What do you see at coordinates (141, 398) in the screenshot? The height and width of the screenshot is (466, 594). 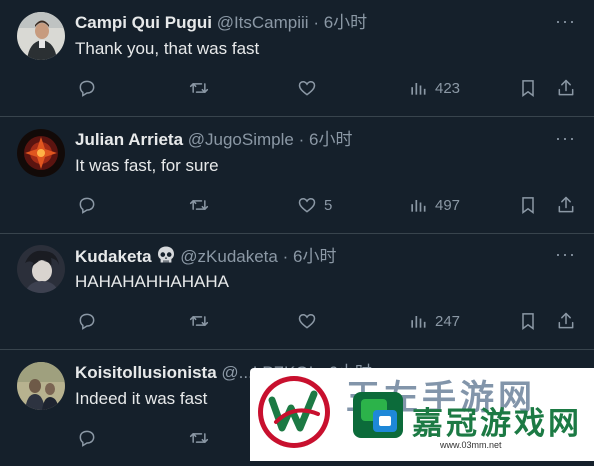 I see `tweet-text: Indeed it was fast` at bounding box center [141, 398].